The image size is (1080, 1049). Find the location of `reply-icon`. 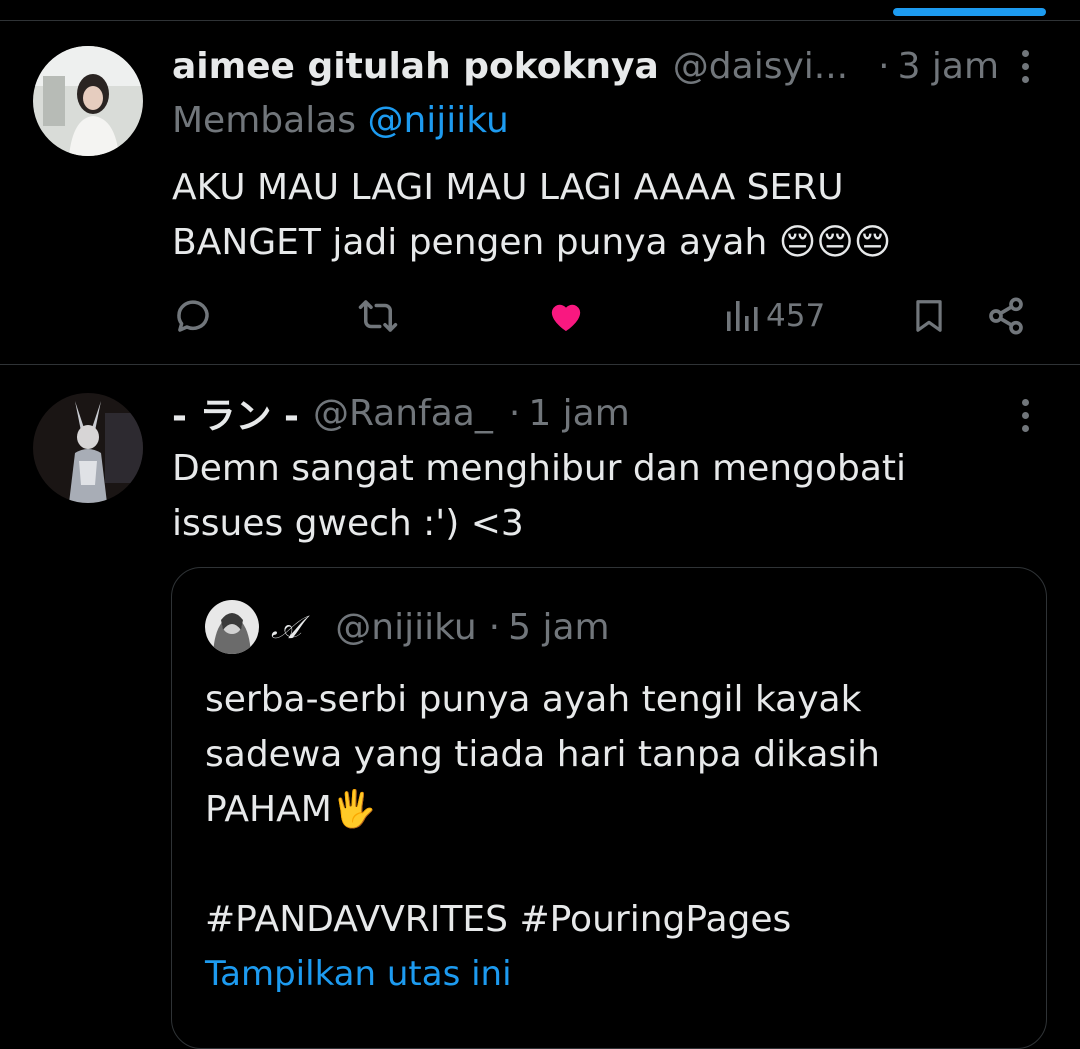

reply-icon is located at coordinates (193, 316).